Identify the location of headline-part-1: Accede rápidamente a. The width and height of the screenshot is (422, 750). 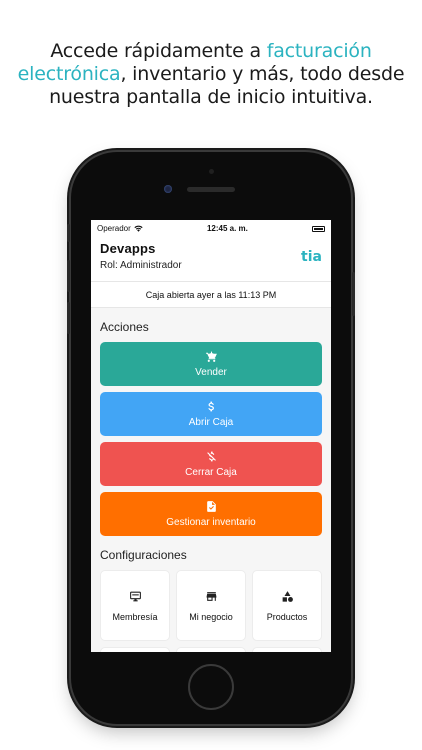
(158, 51).